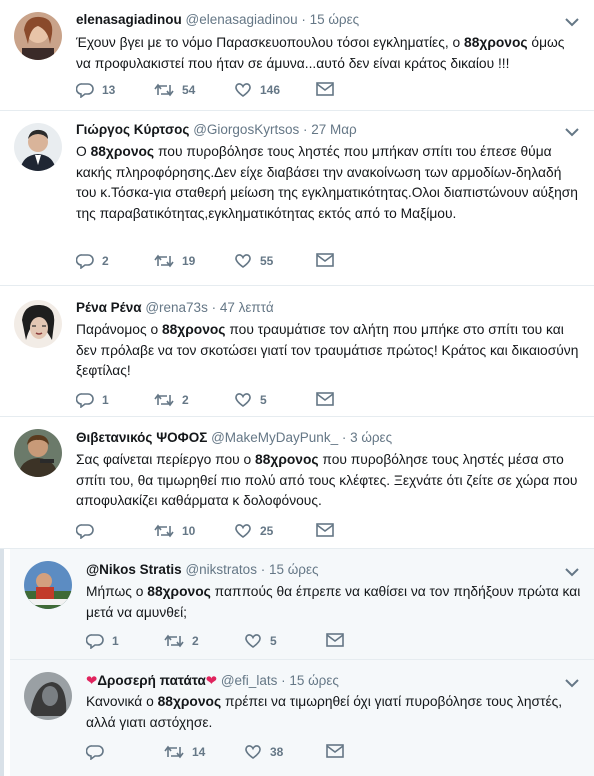  Describe the element at coordinates (109, 307) in the screenshot. I see `tweet-author-name: Ρένα Ρένα` at that location.